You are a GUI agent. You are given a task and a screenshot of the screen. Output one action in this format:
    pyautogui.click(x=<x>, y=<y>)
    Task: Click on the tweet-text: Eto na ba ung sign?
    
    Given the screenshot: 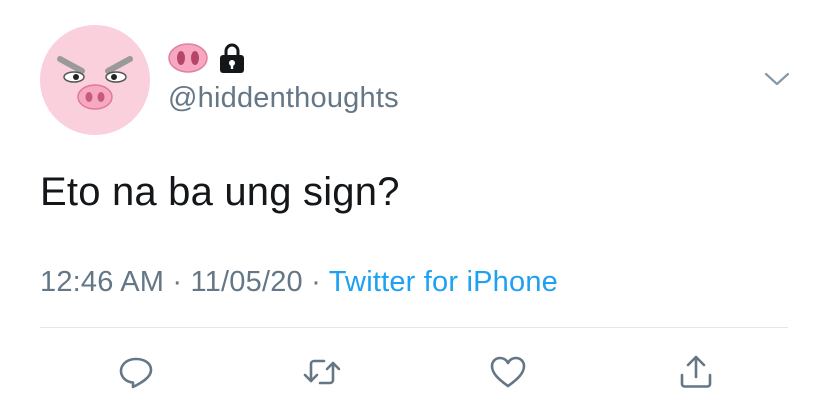 What is the action you would take?
    pyautogui.click(x=220, y=192)
    